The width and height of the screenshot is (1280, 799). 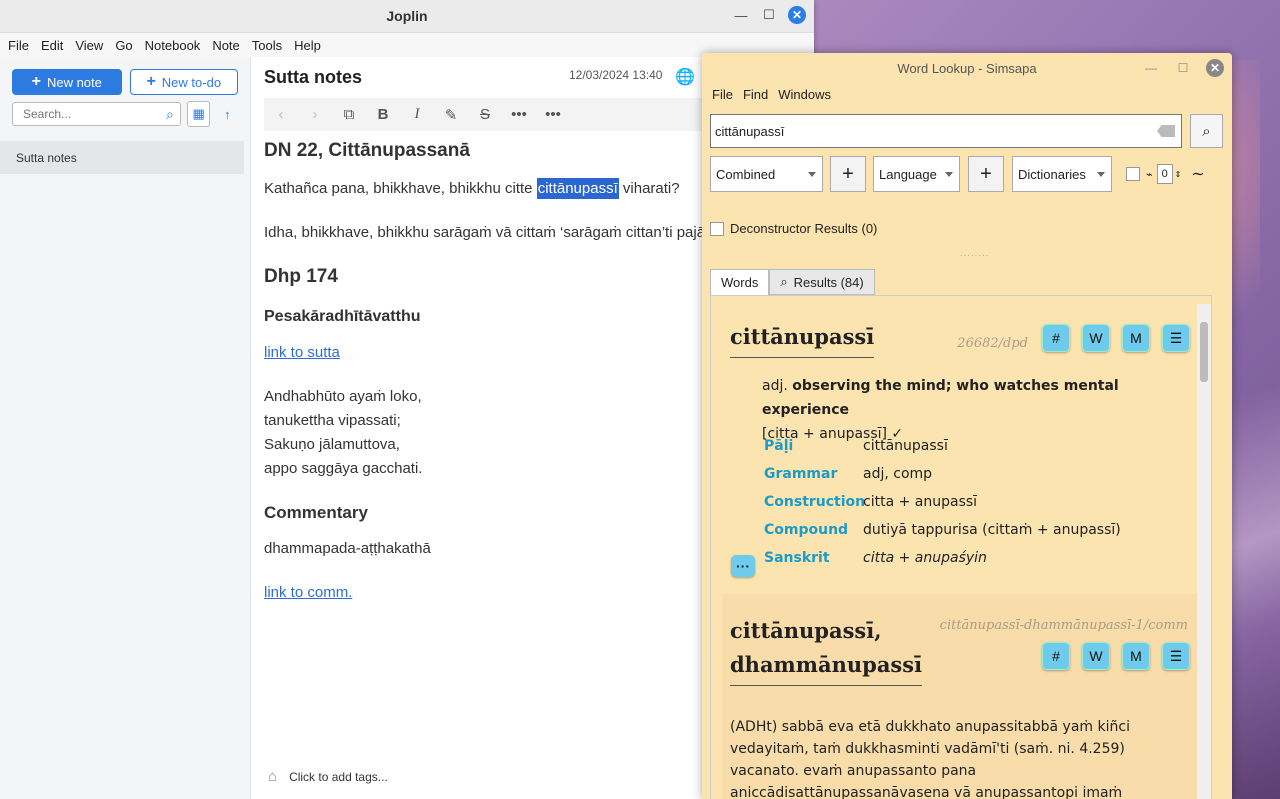 I want to click on simsapa-titlebar: Word Lookup - Simsapa — ☐ ✕, so click(x=967, y=68).